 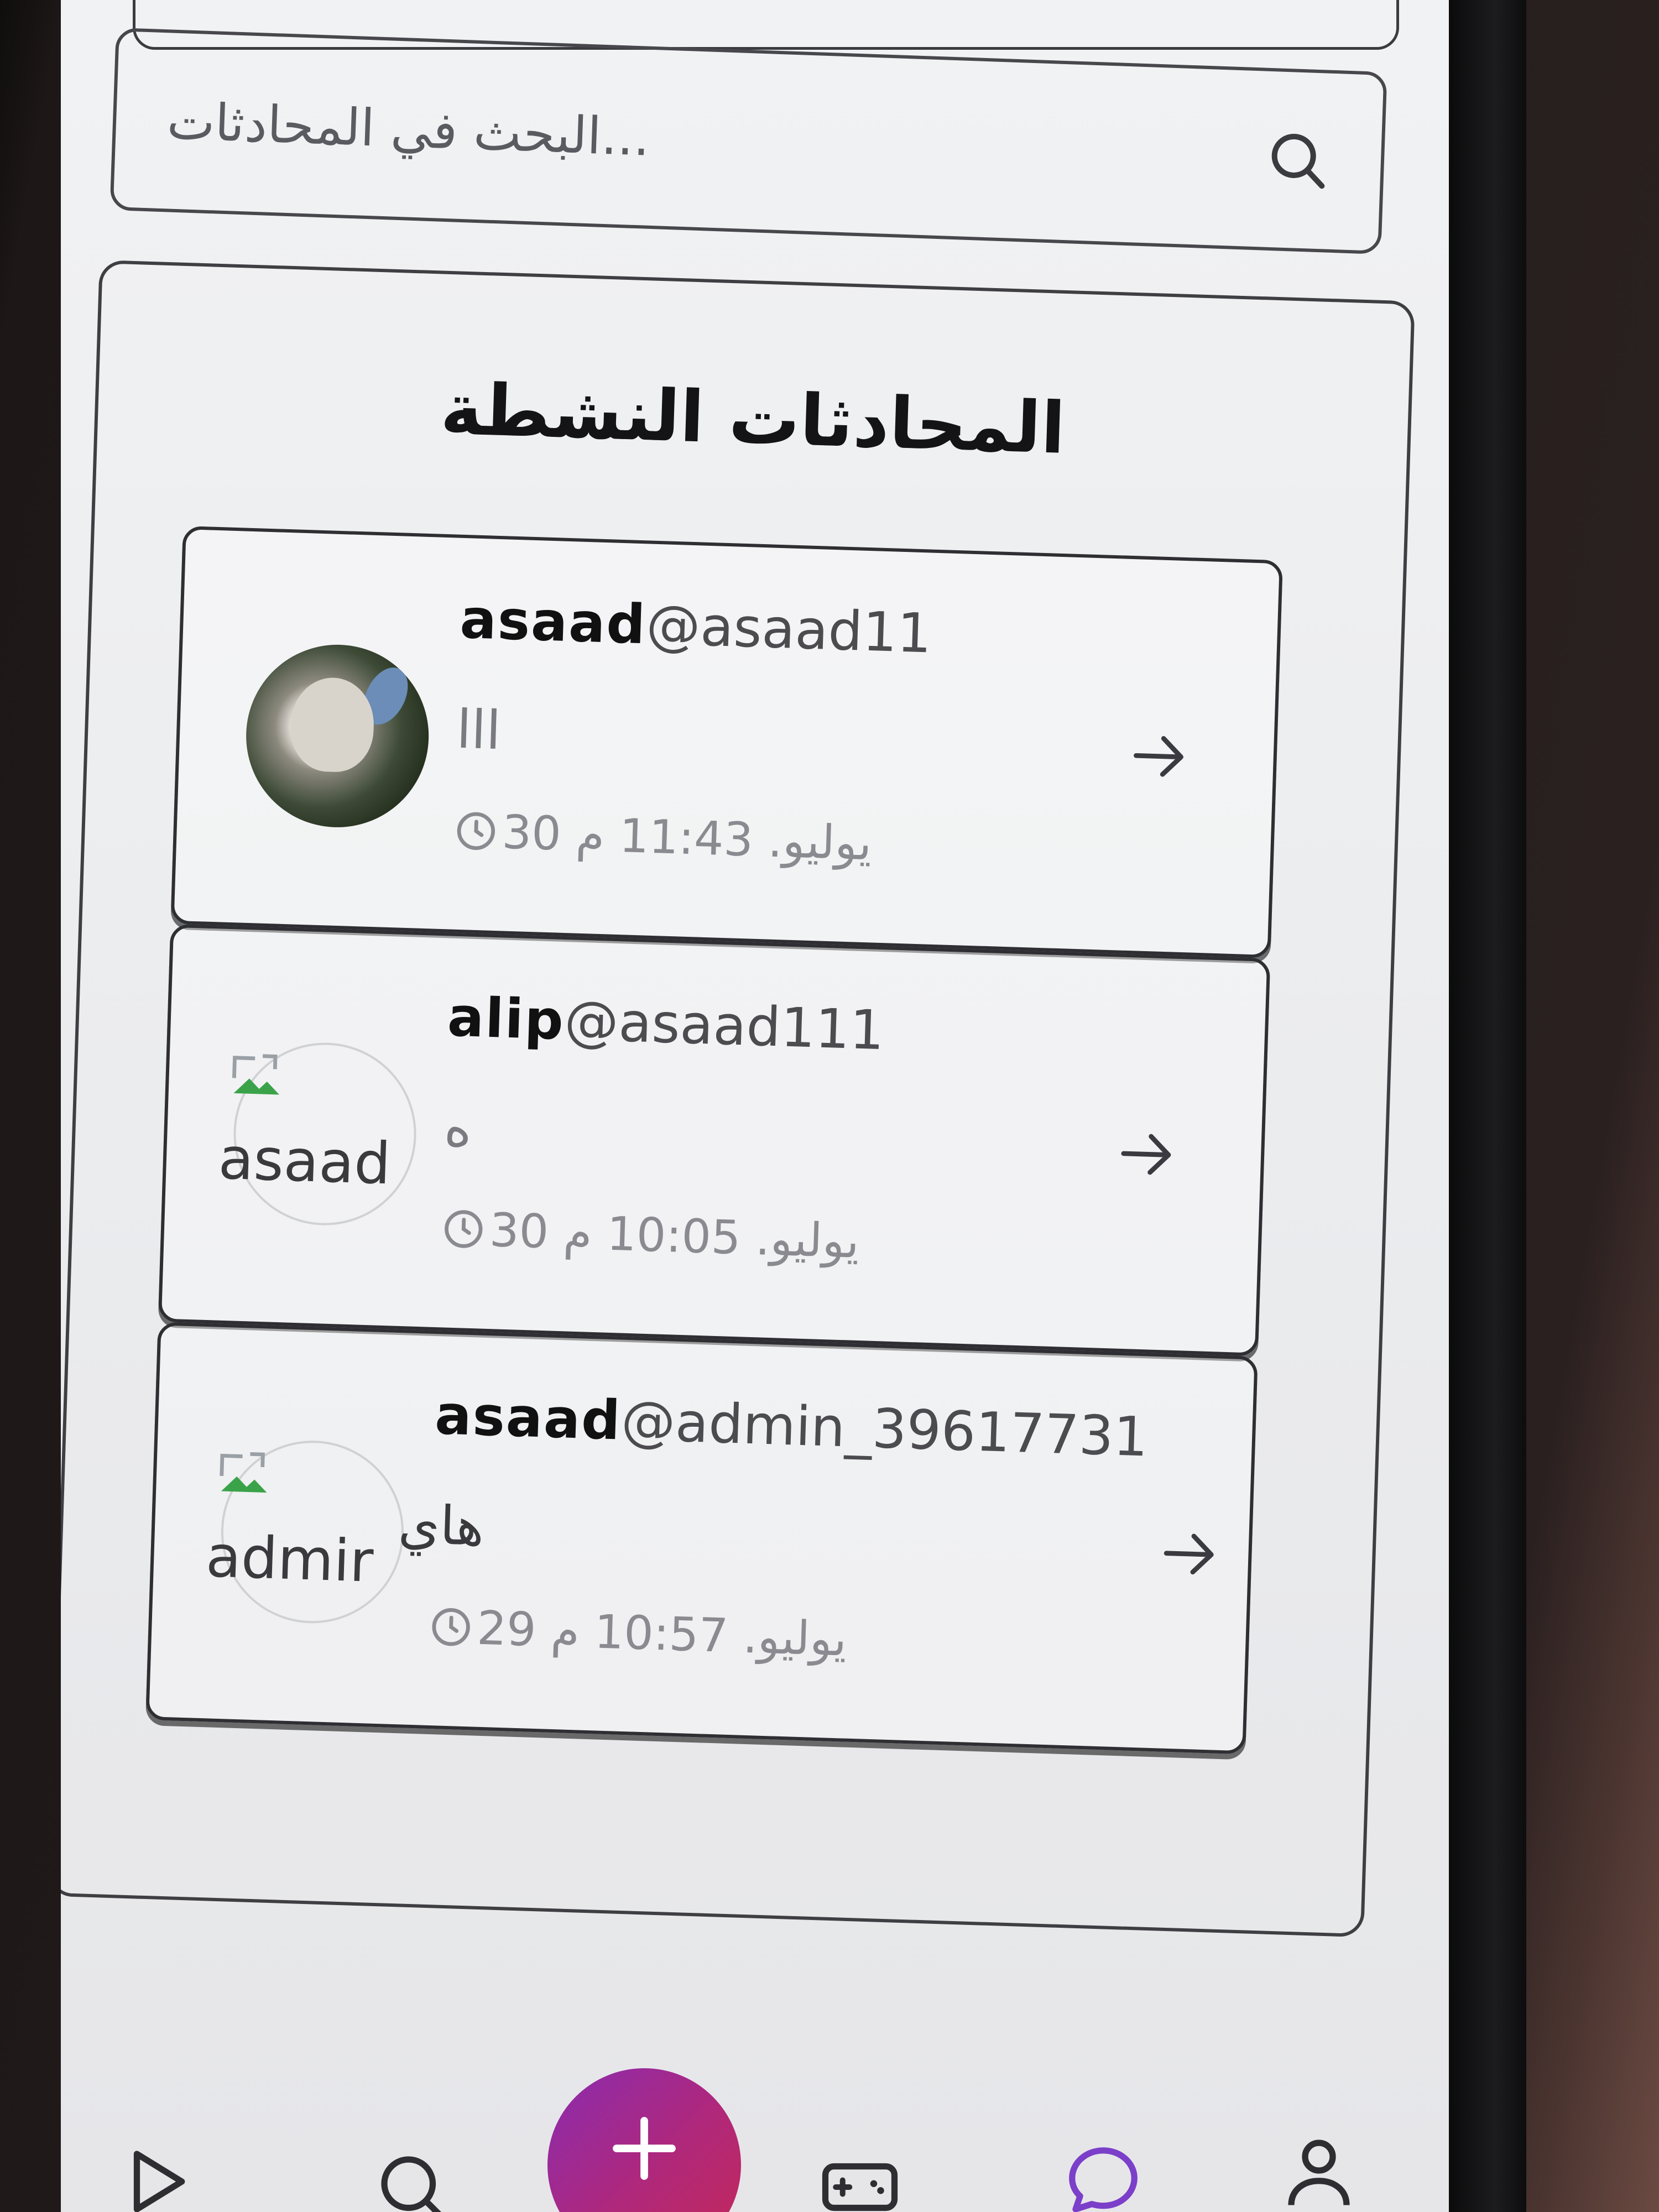 I want to click on conversation-time: يوليو. 10:57 م 29, so click(x=638, y=1633).